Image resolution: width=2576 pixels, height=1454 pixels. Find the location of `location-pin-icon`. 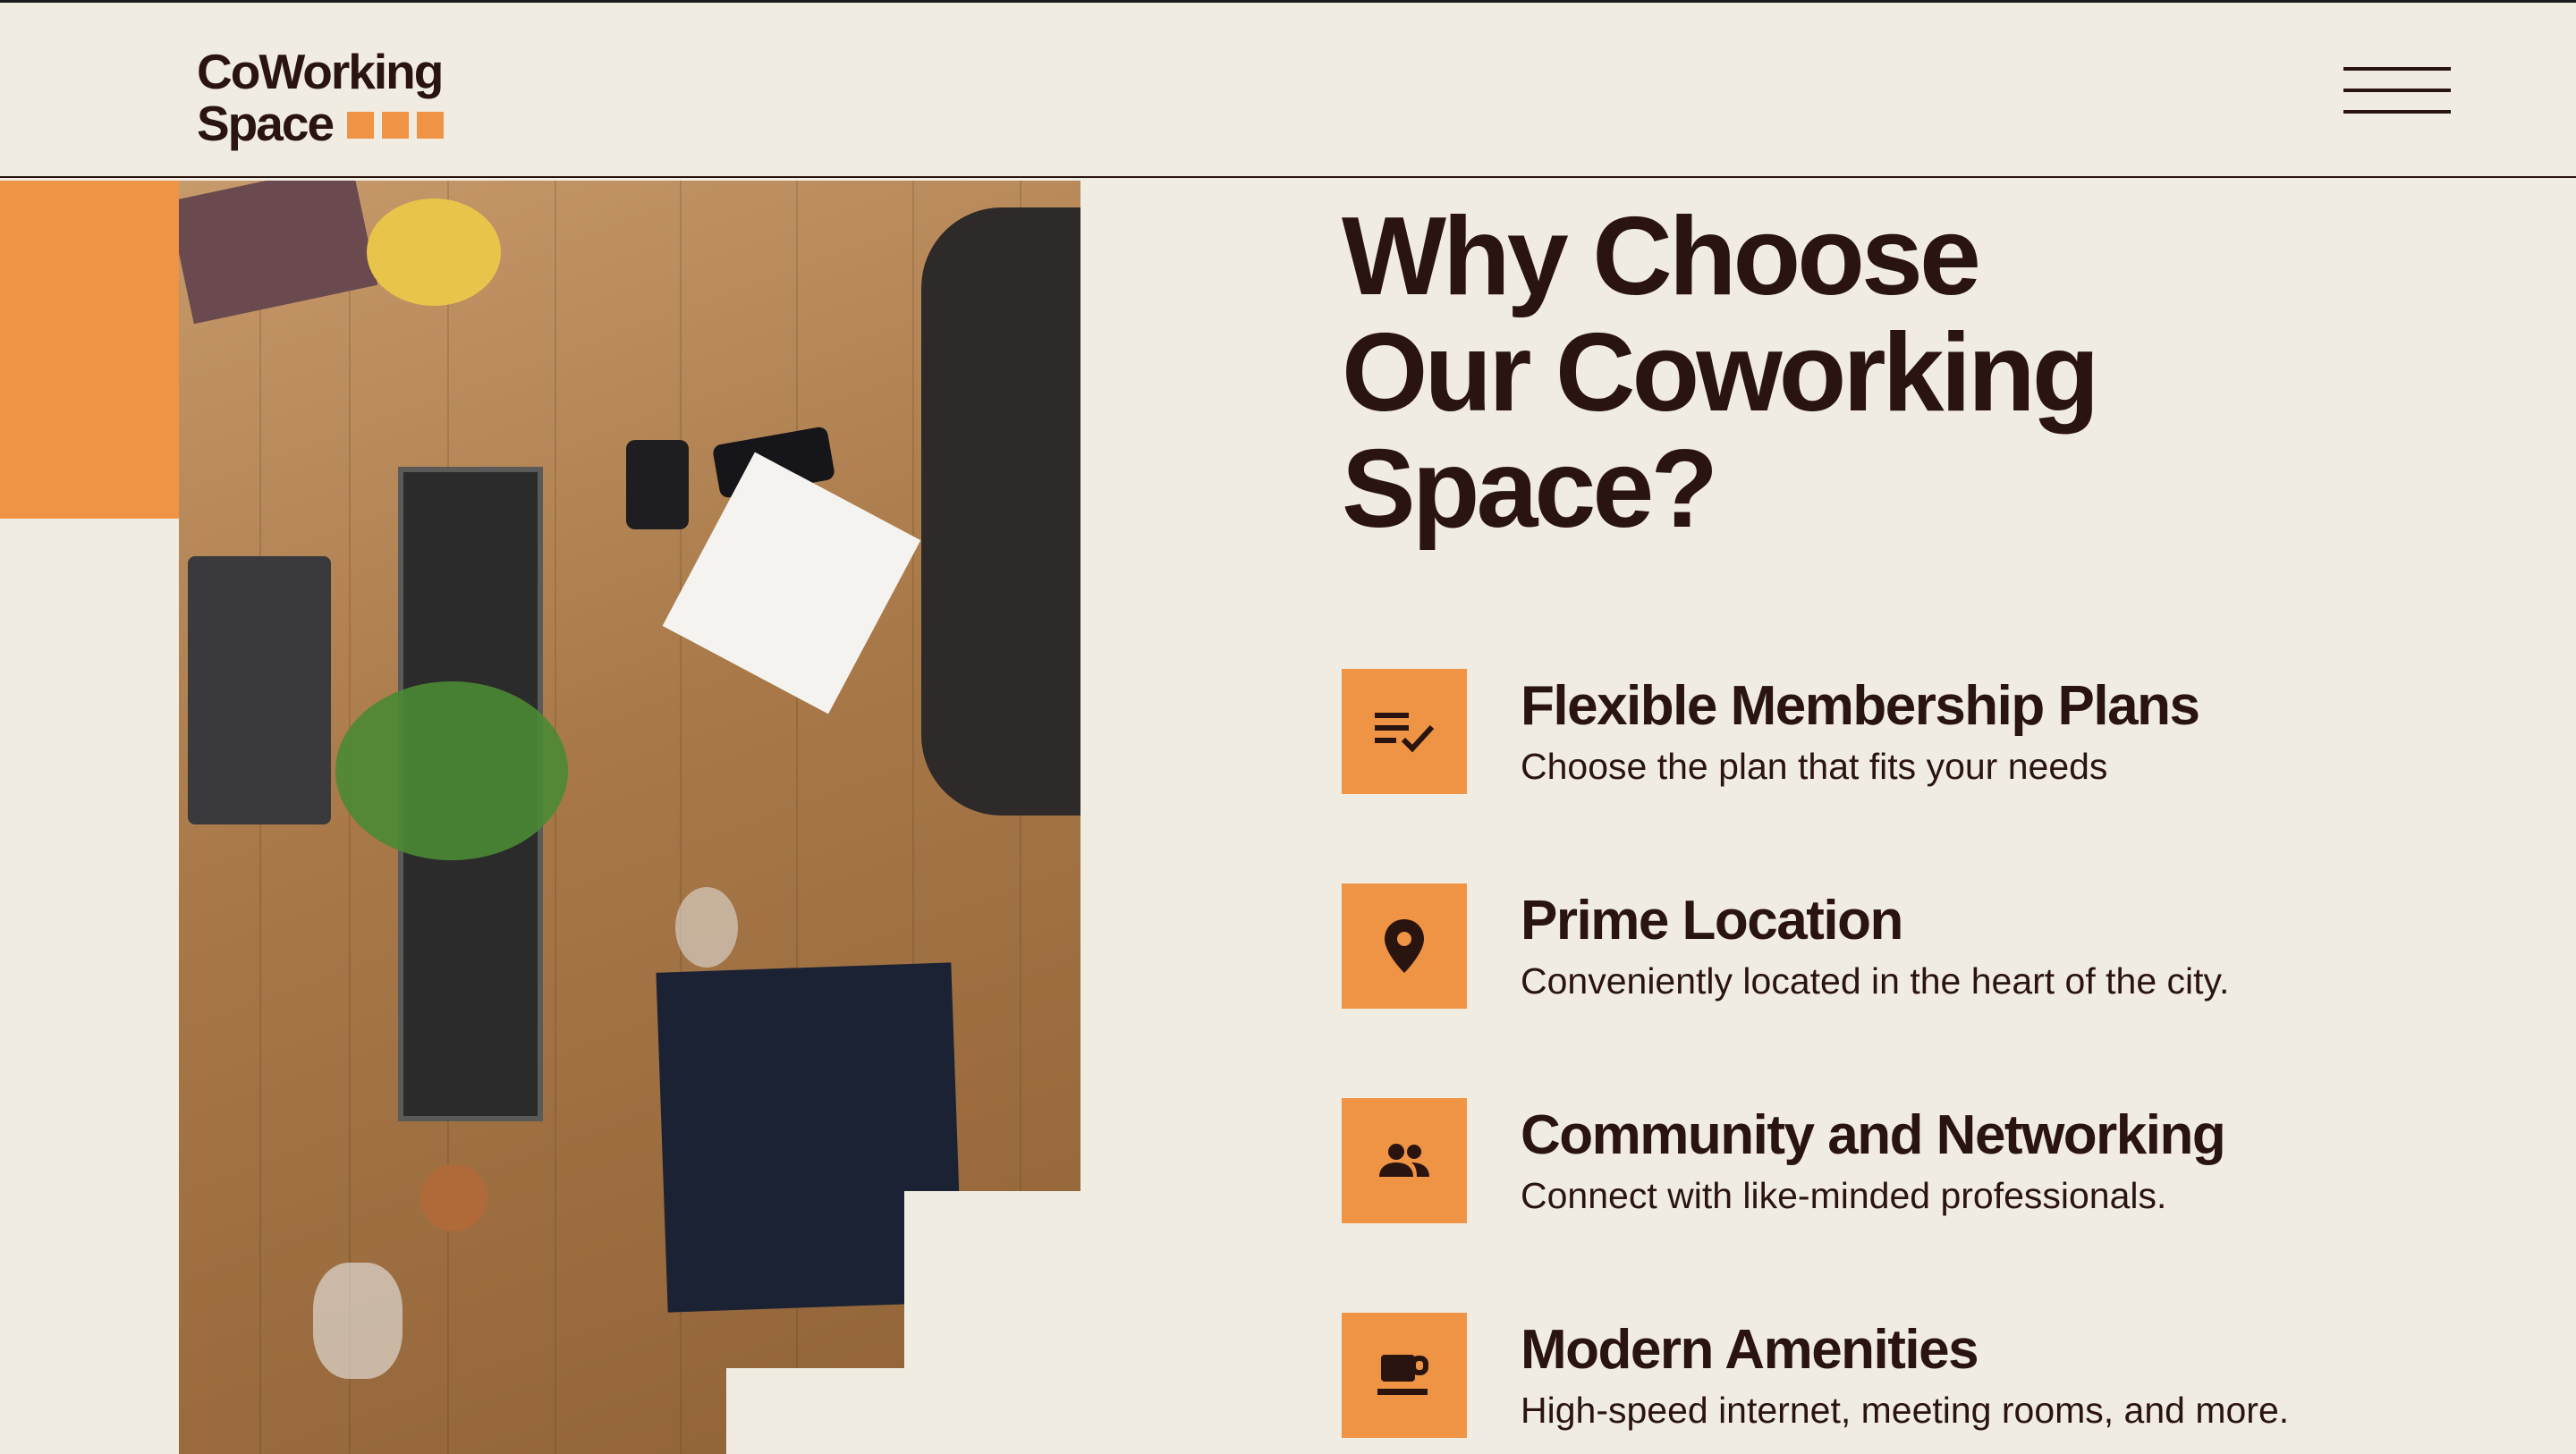

location-pin-icon is located at coordinates (1404, 946).